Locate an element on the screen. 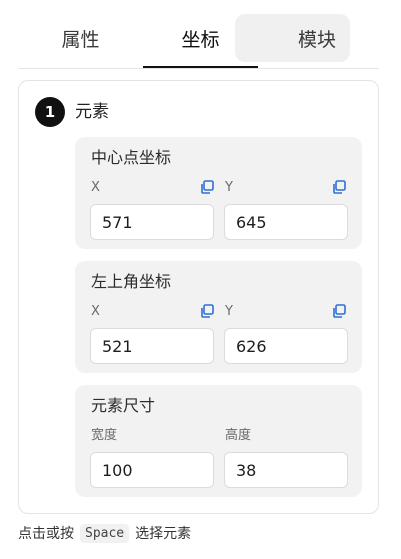 This screenshot has height=559, width=401. group-title: 左上角坐标 is located at coordinates (131, 281).